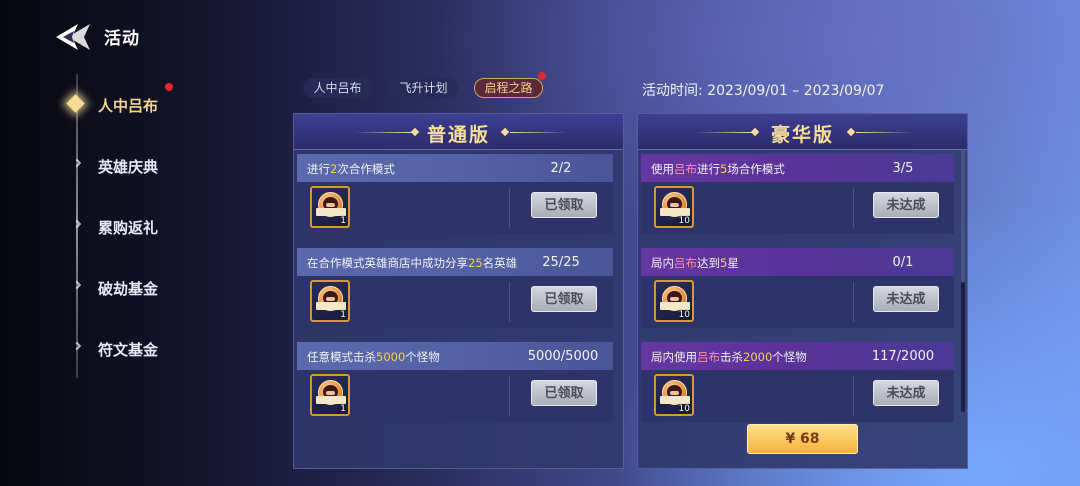 This screenshot has height=486, width=1080. What do you see at coordinates (802, 135) in the screenshot?
I see `panel-title-deluxe: 豪华版` at bounding box center [802, 135].